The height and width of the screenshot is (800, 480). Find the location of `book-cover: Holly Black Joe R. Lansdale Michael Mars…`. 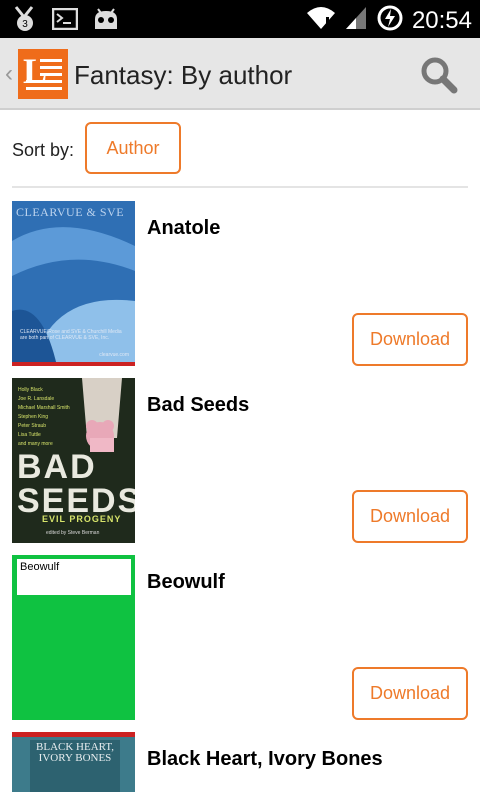

book-cover: Holly Black Joe R. Lansdale Michael Mars… is located at coordinates (73, 460).